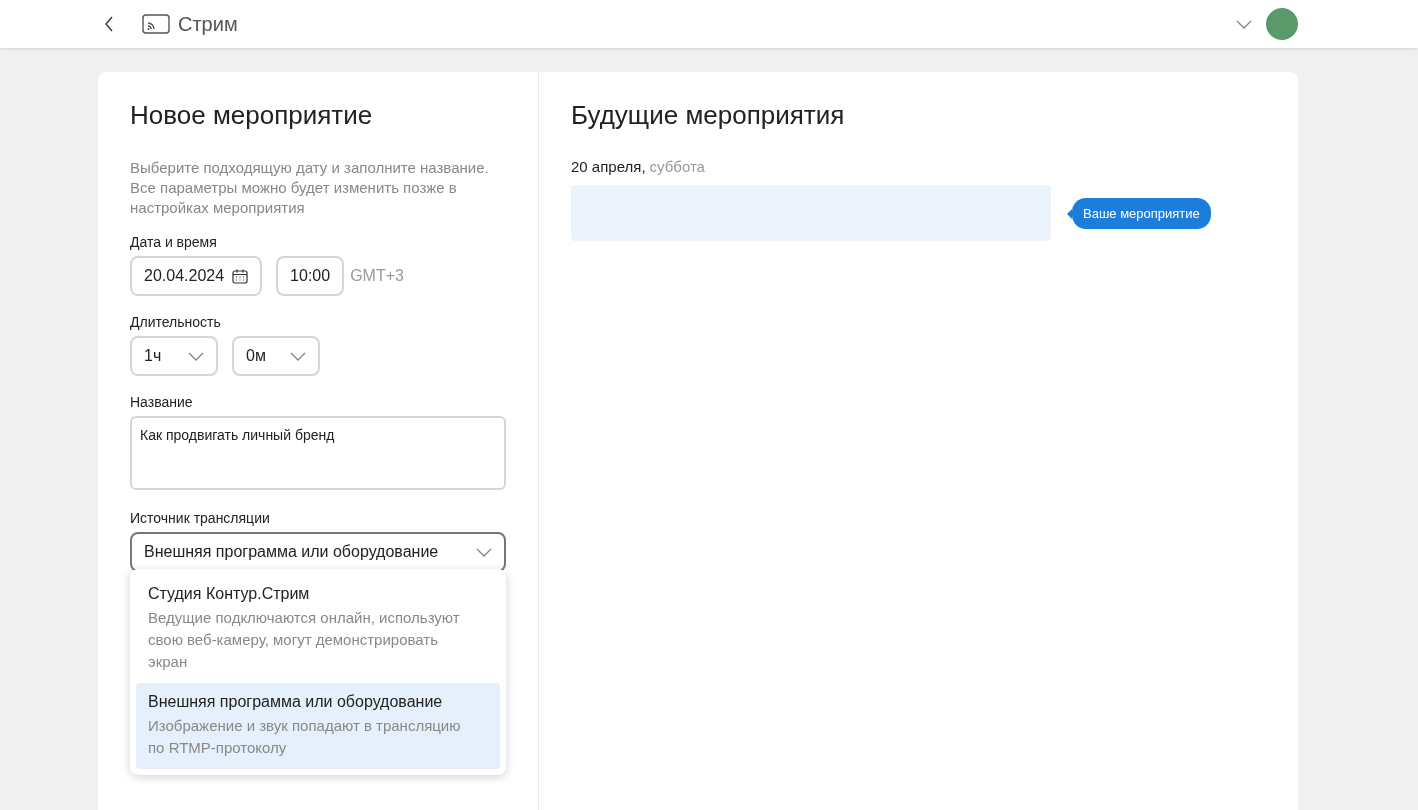 The width and height of the screenshot is (1418, 810). Describe the element at coordinates (229, 594) in the screenshot. I see `option-title: Студия Контур.Стрим` at that location.